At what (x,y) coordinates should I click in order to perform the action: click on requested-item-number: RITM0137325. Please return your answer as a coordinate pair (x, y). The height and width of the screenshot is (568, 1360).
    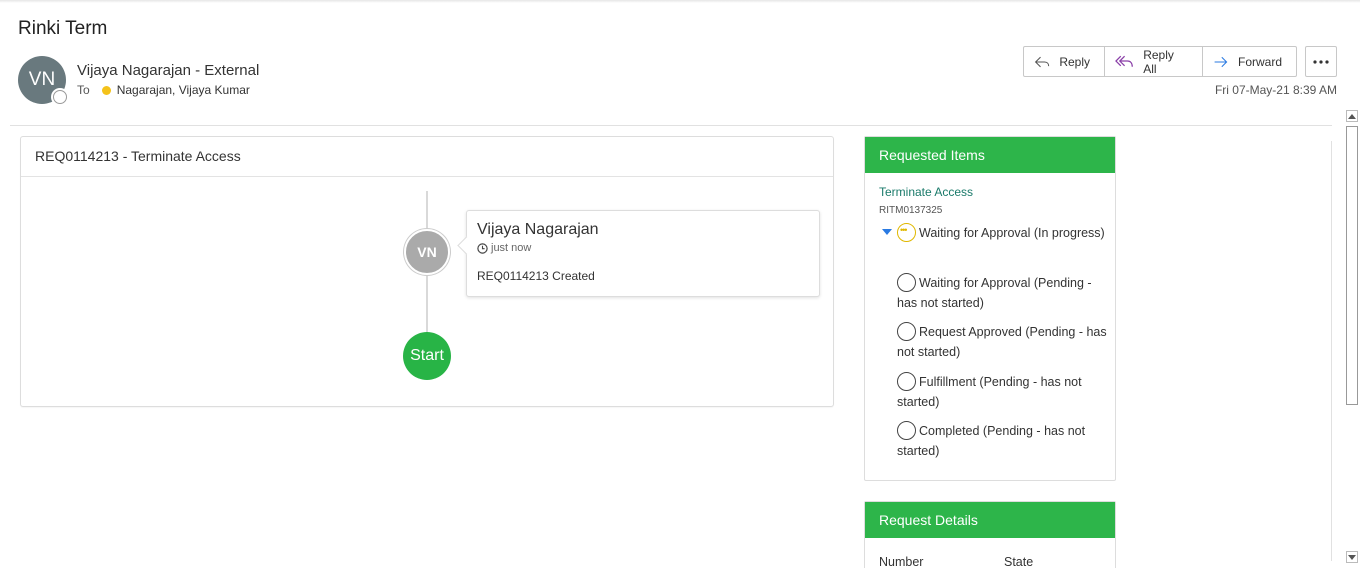
    Looking at the image, I should click on (911, 210).